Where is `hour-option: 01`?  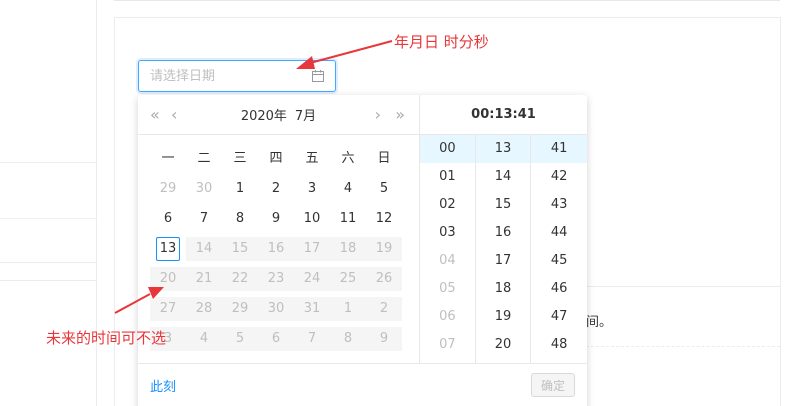
hour-option: 01 is located at coordinates (447, 177).